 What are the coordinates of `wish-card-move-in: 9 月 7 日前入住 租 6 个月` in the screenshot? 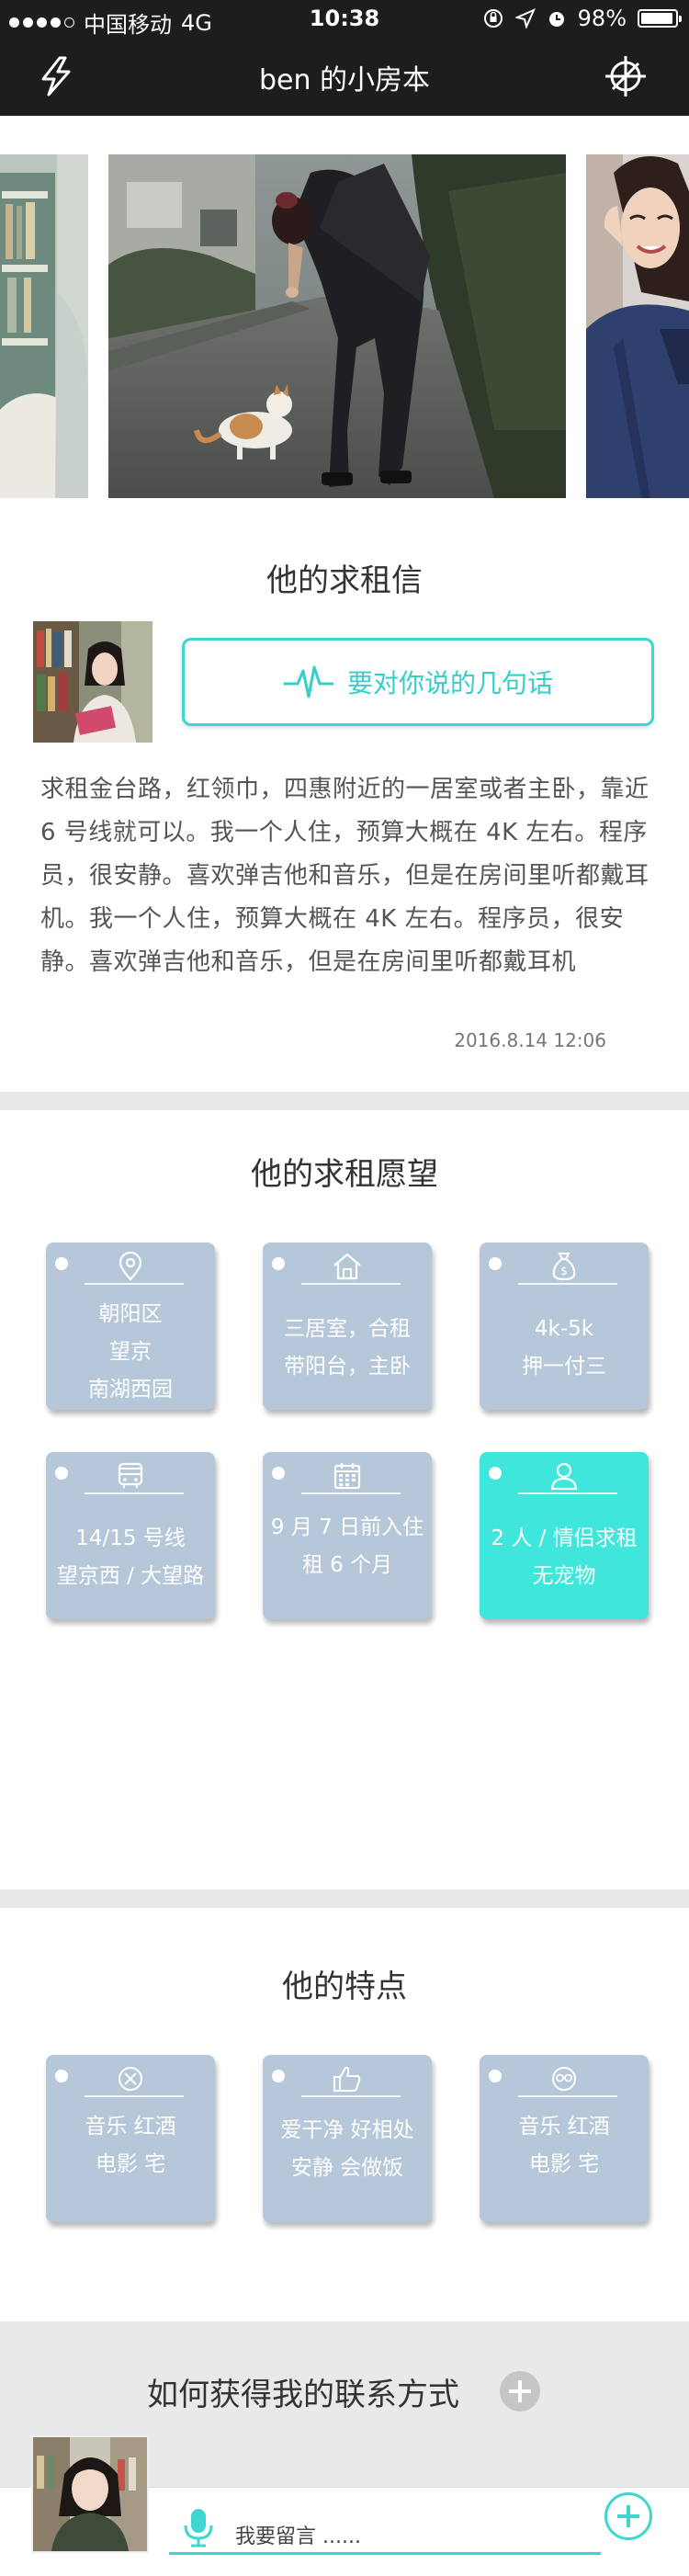 It's located at (347, 1535).